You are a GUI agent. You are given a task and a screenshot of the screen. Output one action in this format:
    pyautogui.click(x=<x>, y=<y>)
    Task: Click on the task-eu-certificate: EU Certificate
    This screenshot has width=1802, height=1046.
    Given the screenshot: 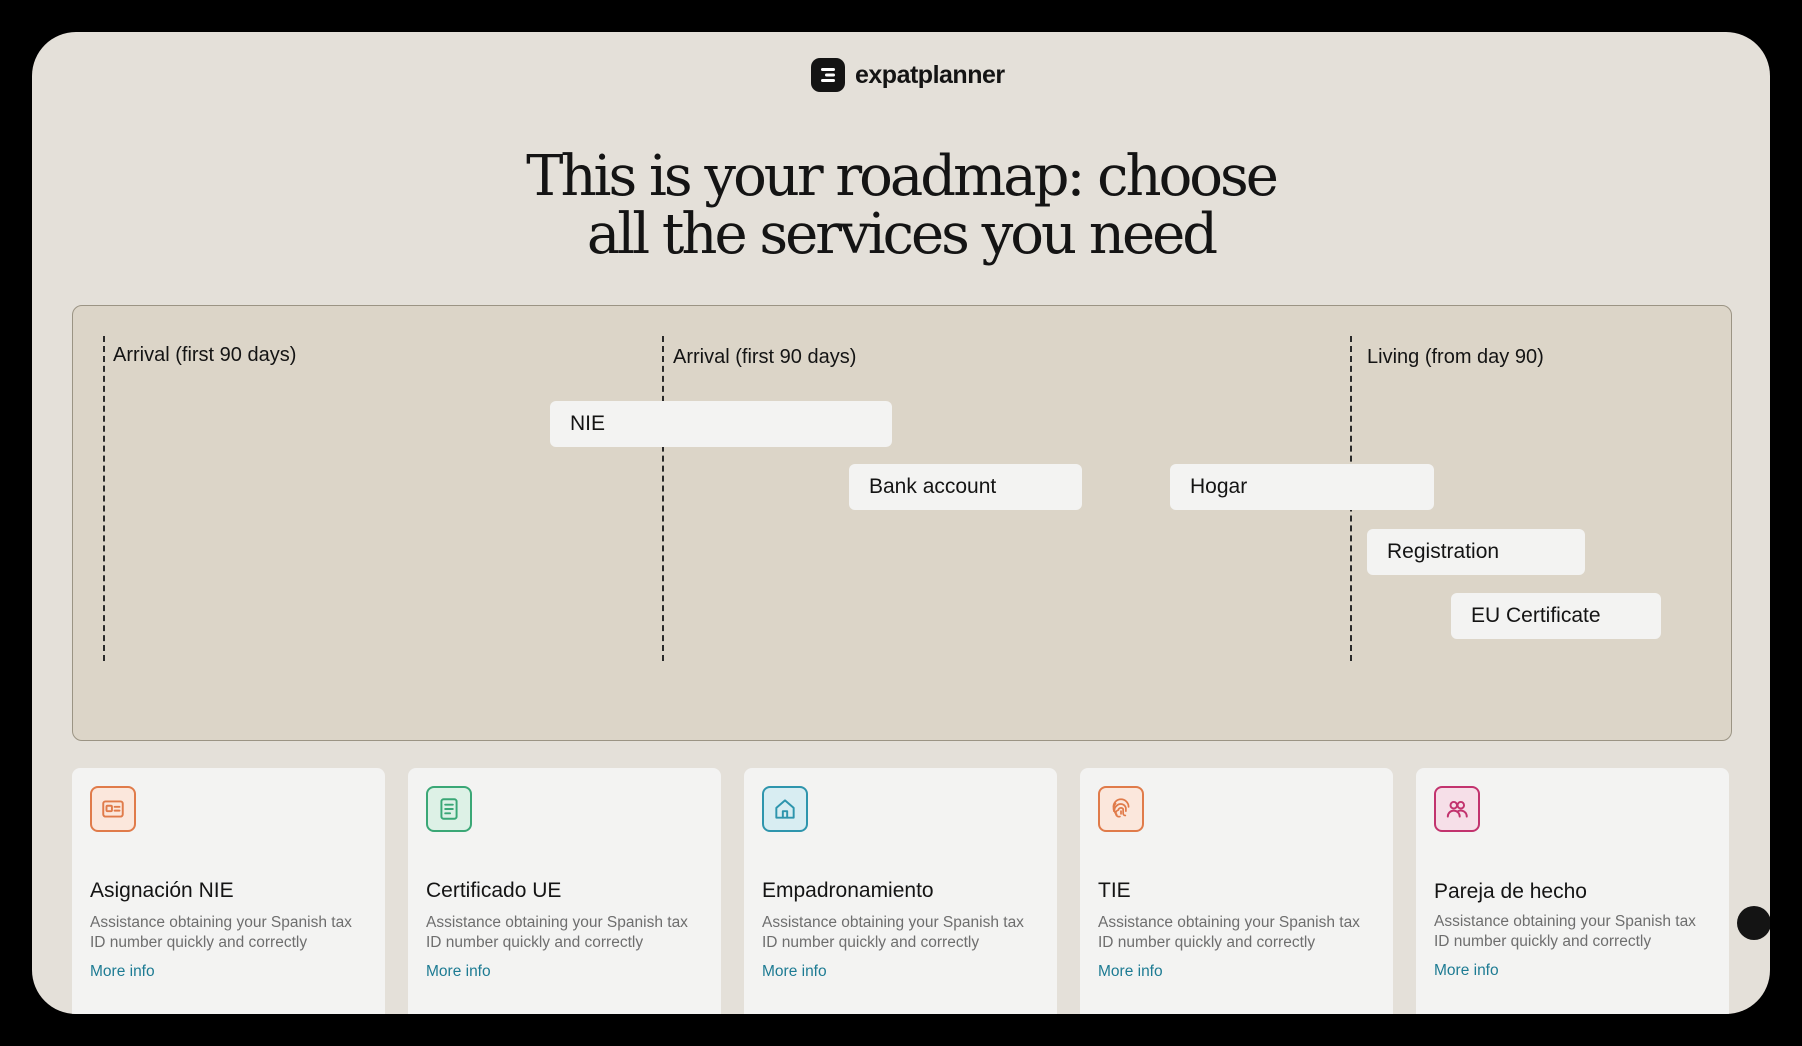 What is the action you would take?
    pyautogui.click(x=1556, y=616)
    